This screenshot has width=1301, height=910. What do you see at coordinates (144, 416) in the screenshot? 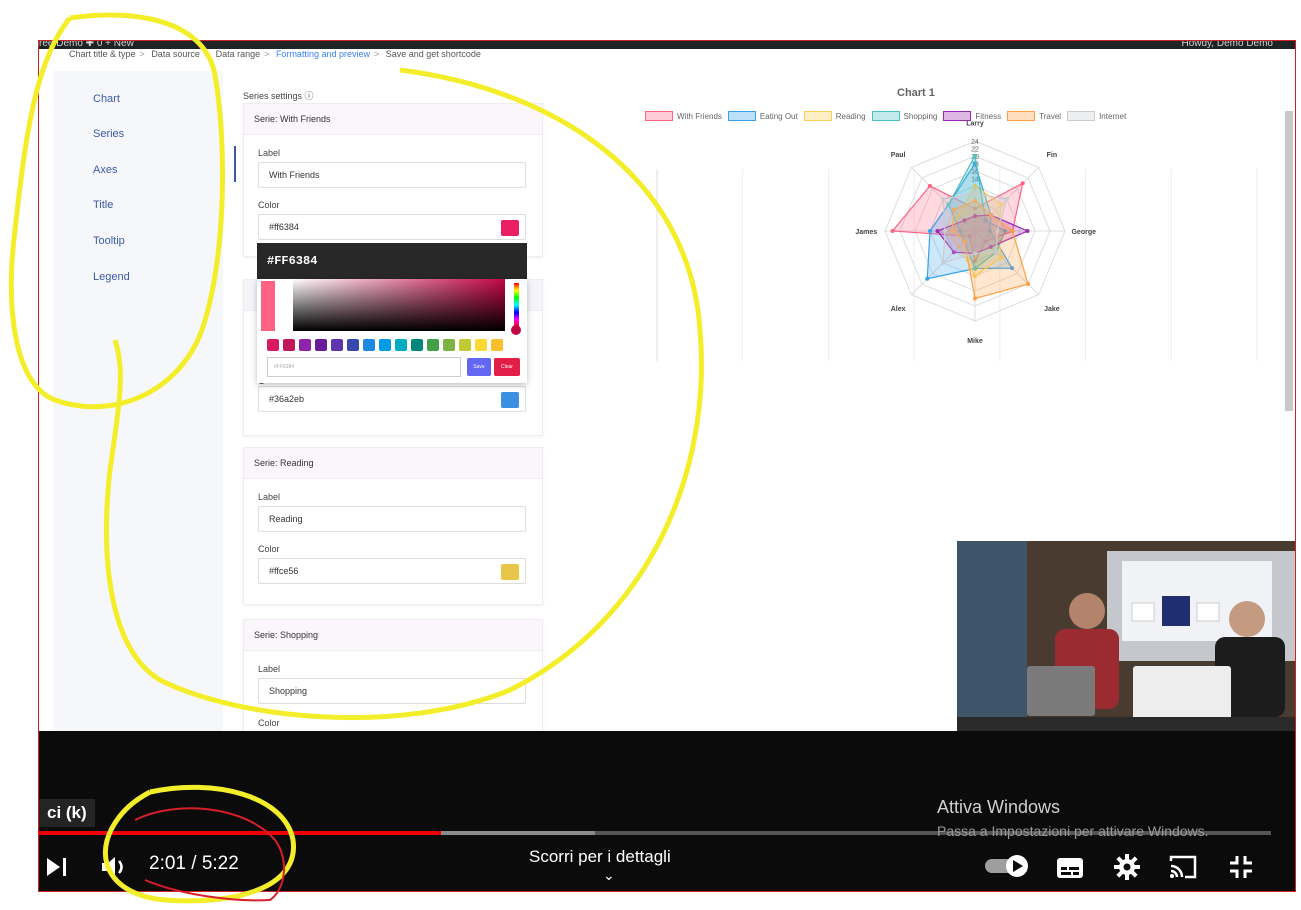
I see `settings-tabs: Chart Series Axes Title Tooltip Legend` at bounding box center [144, 416].